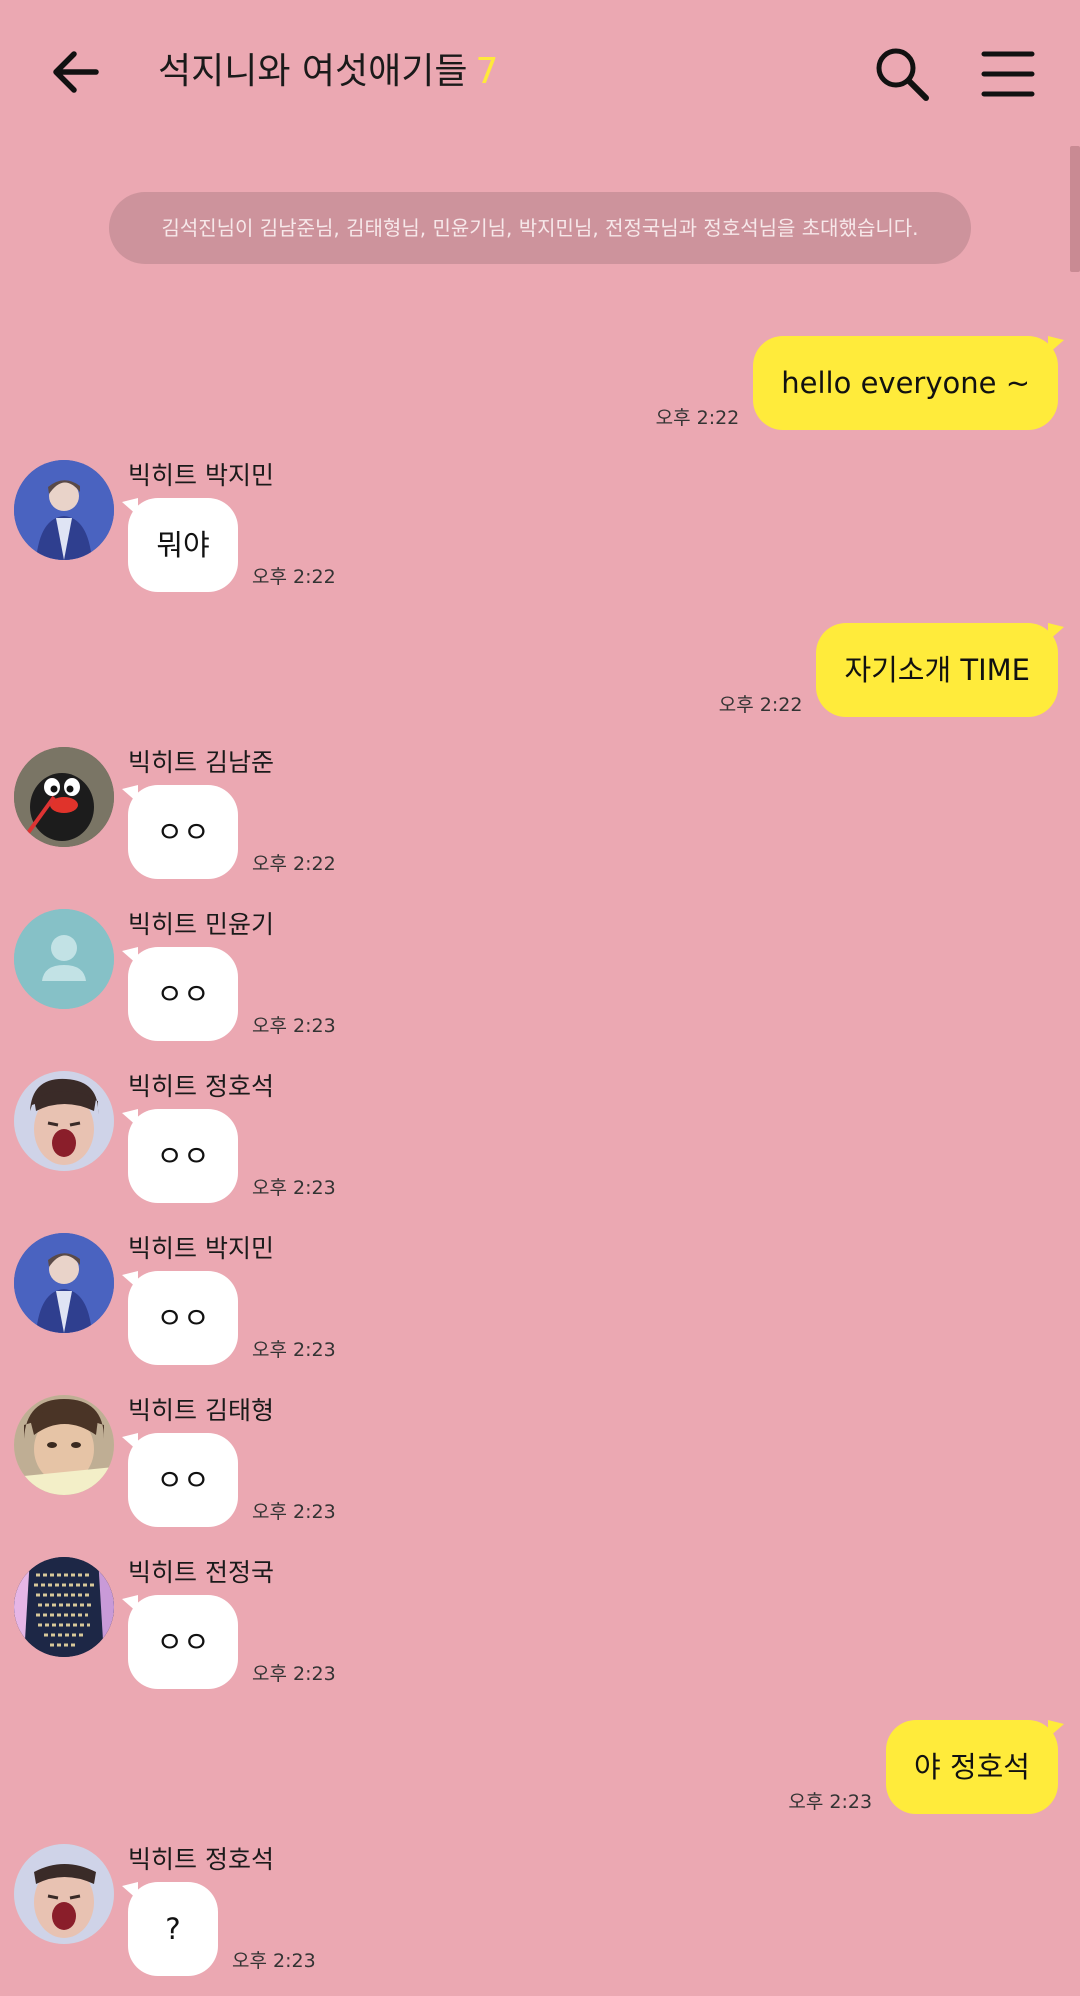 The height and width of the screenshot is (1996, 1080). Describe the element at coordinates (180, 545) in the screenshot. I see `incoming-bubble: 뭐야` at that location.